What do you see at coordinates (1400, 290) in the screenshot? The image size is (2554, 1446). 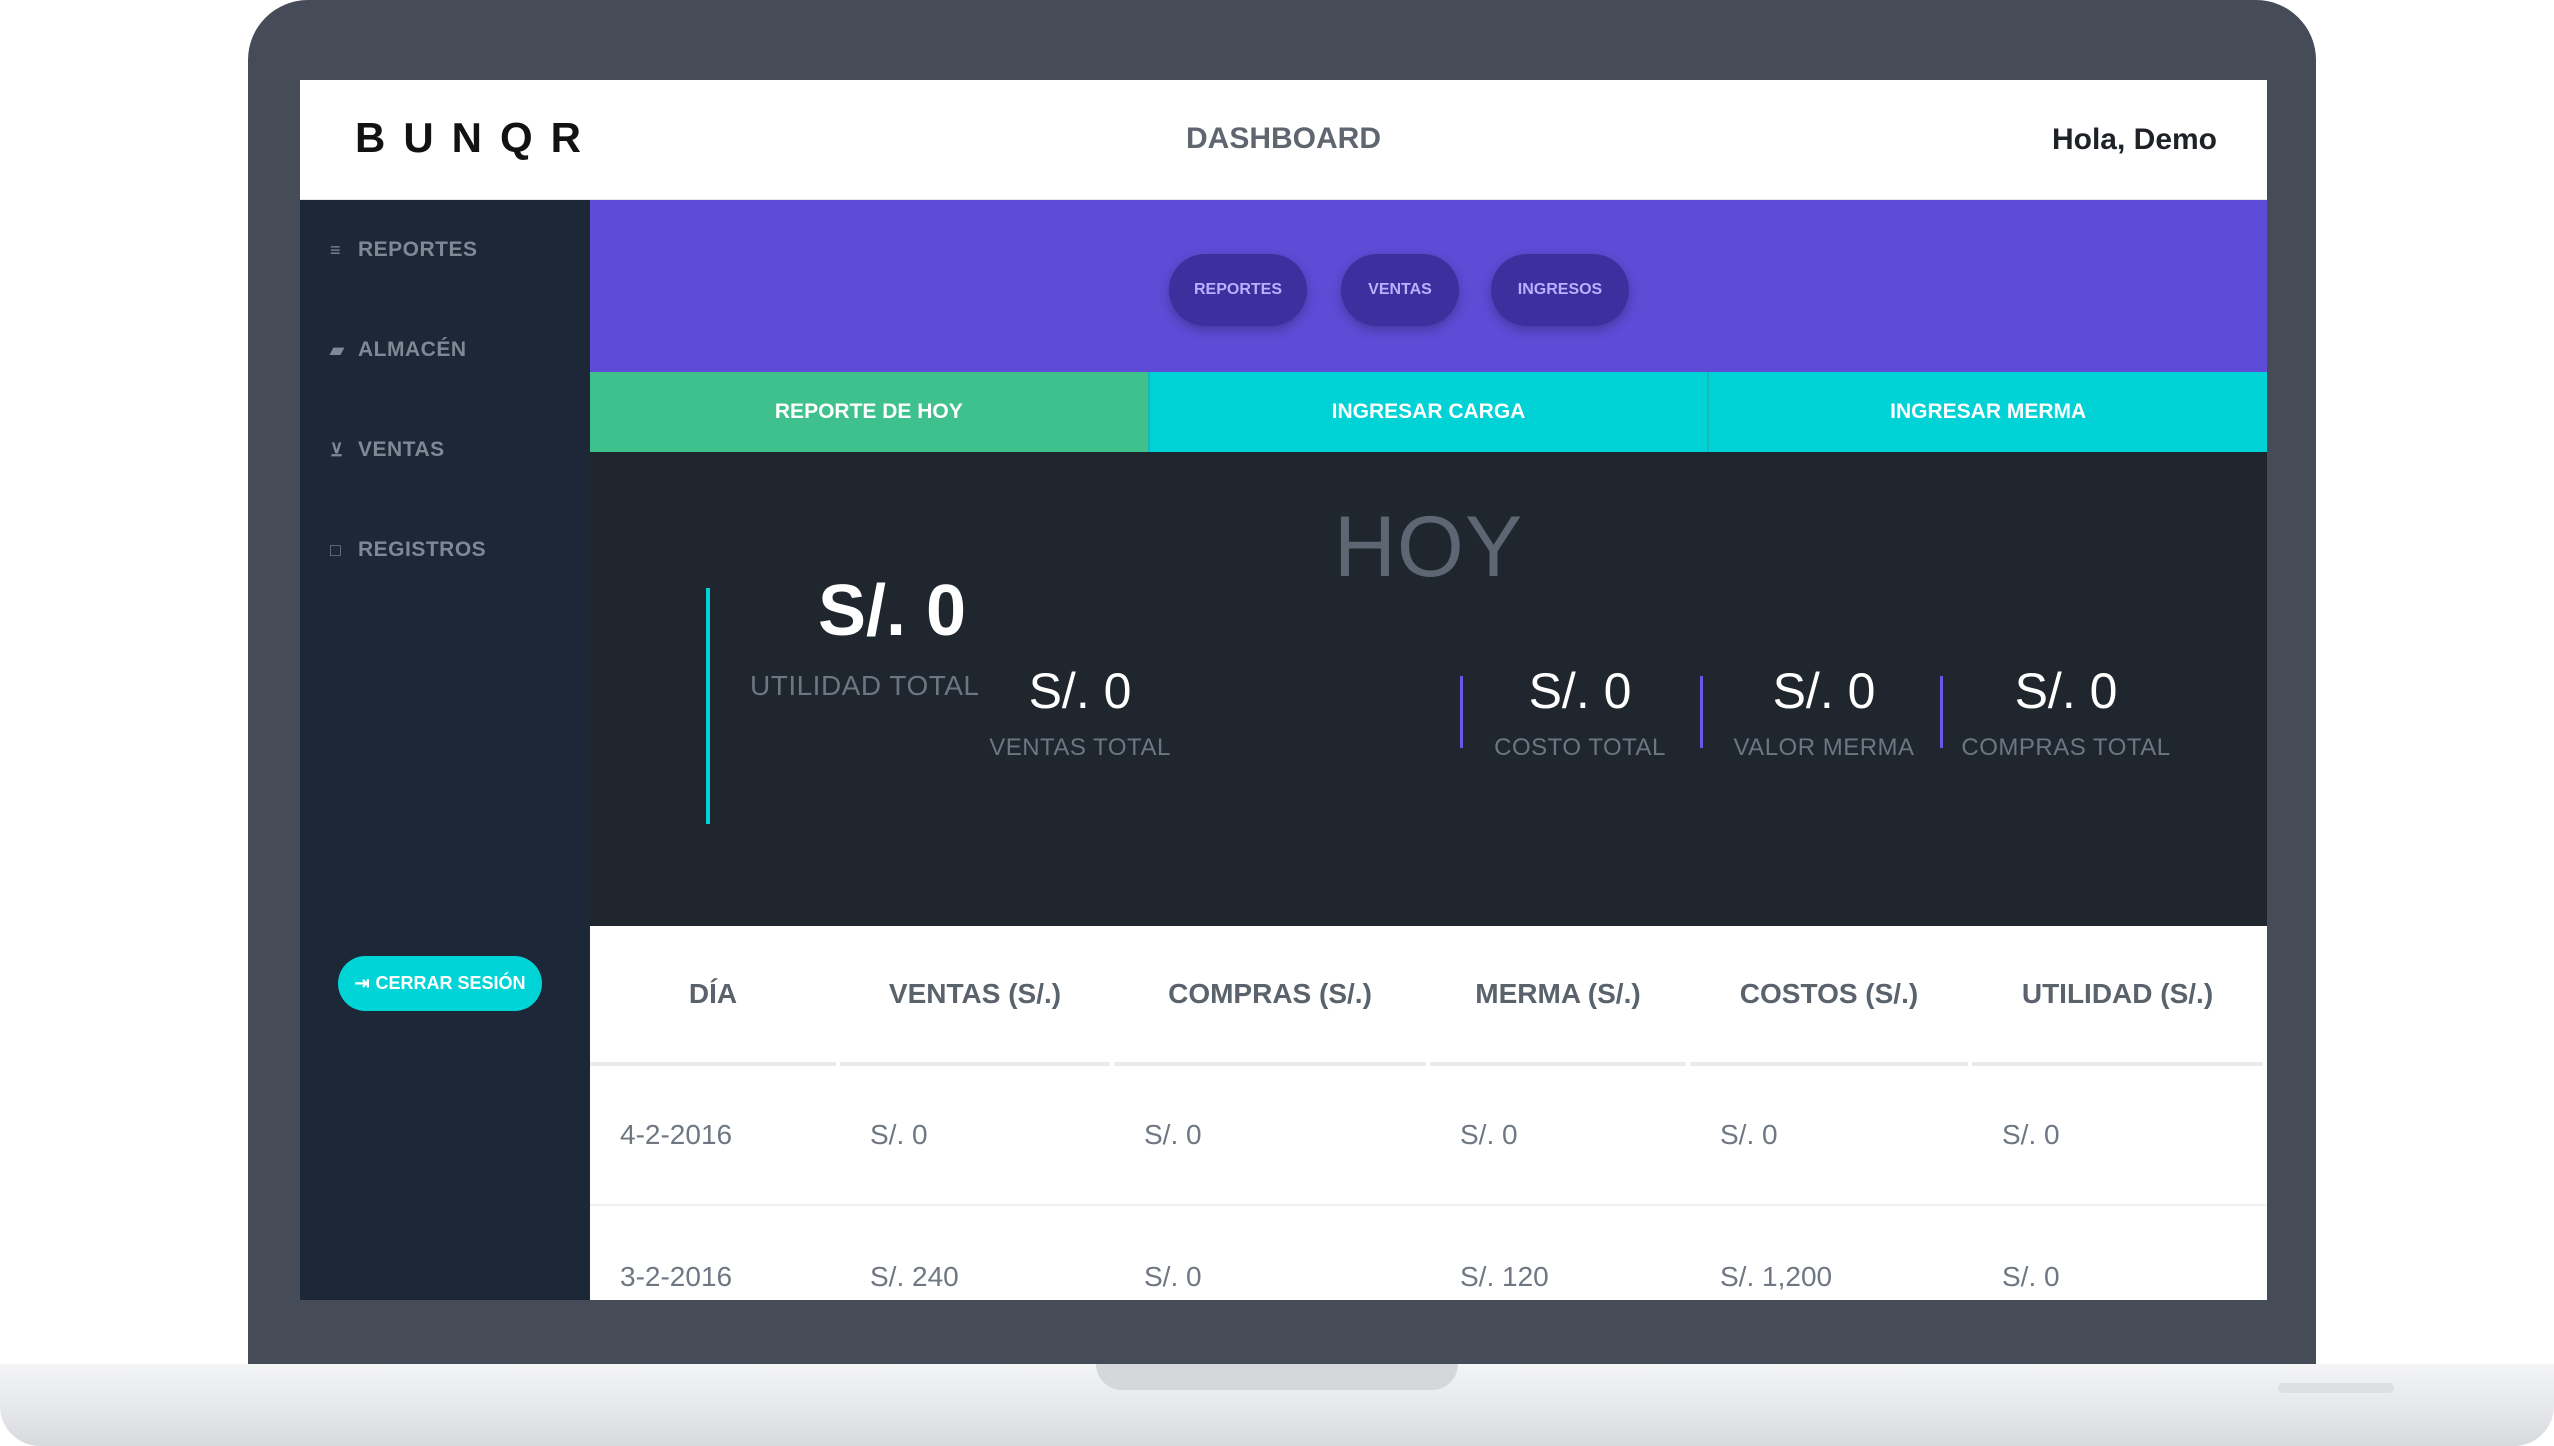 I see `pill-ventas: VENTAS` at bounding box center [1400, 290].